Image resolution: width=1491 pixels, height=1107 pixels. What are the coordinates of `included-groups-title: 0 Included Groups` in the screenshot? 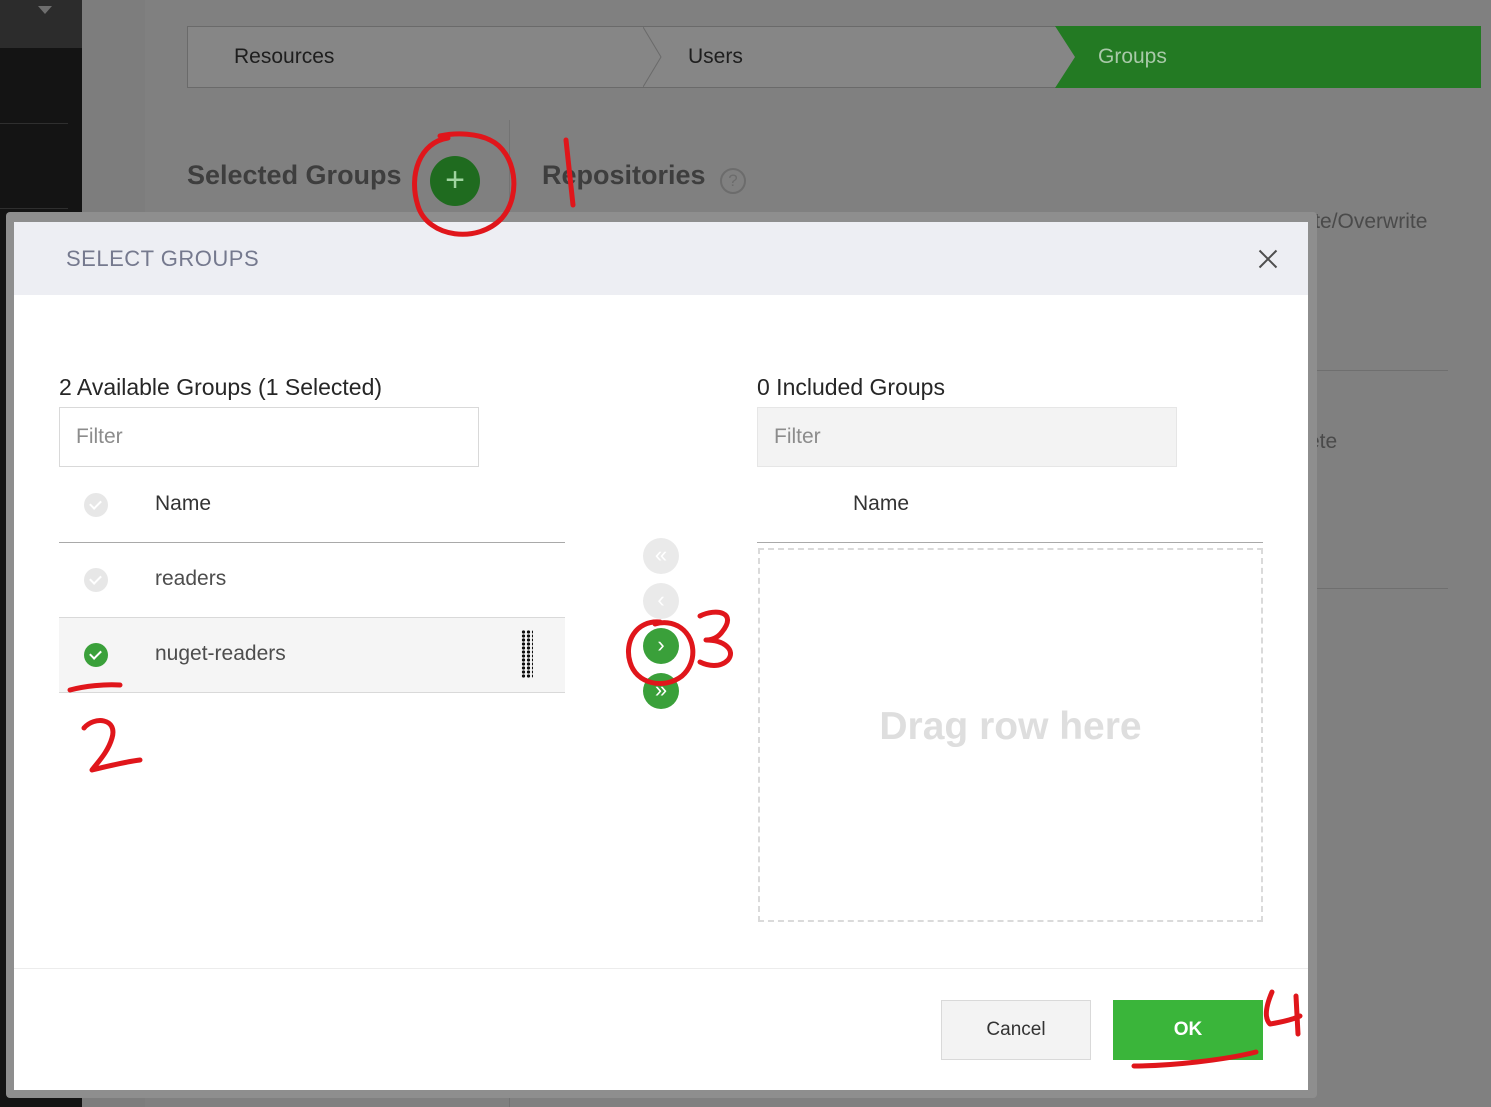 It's located at (851, 387).